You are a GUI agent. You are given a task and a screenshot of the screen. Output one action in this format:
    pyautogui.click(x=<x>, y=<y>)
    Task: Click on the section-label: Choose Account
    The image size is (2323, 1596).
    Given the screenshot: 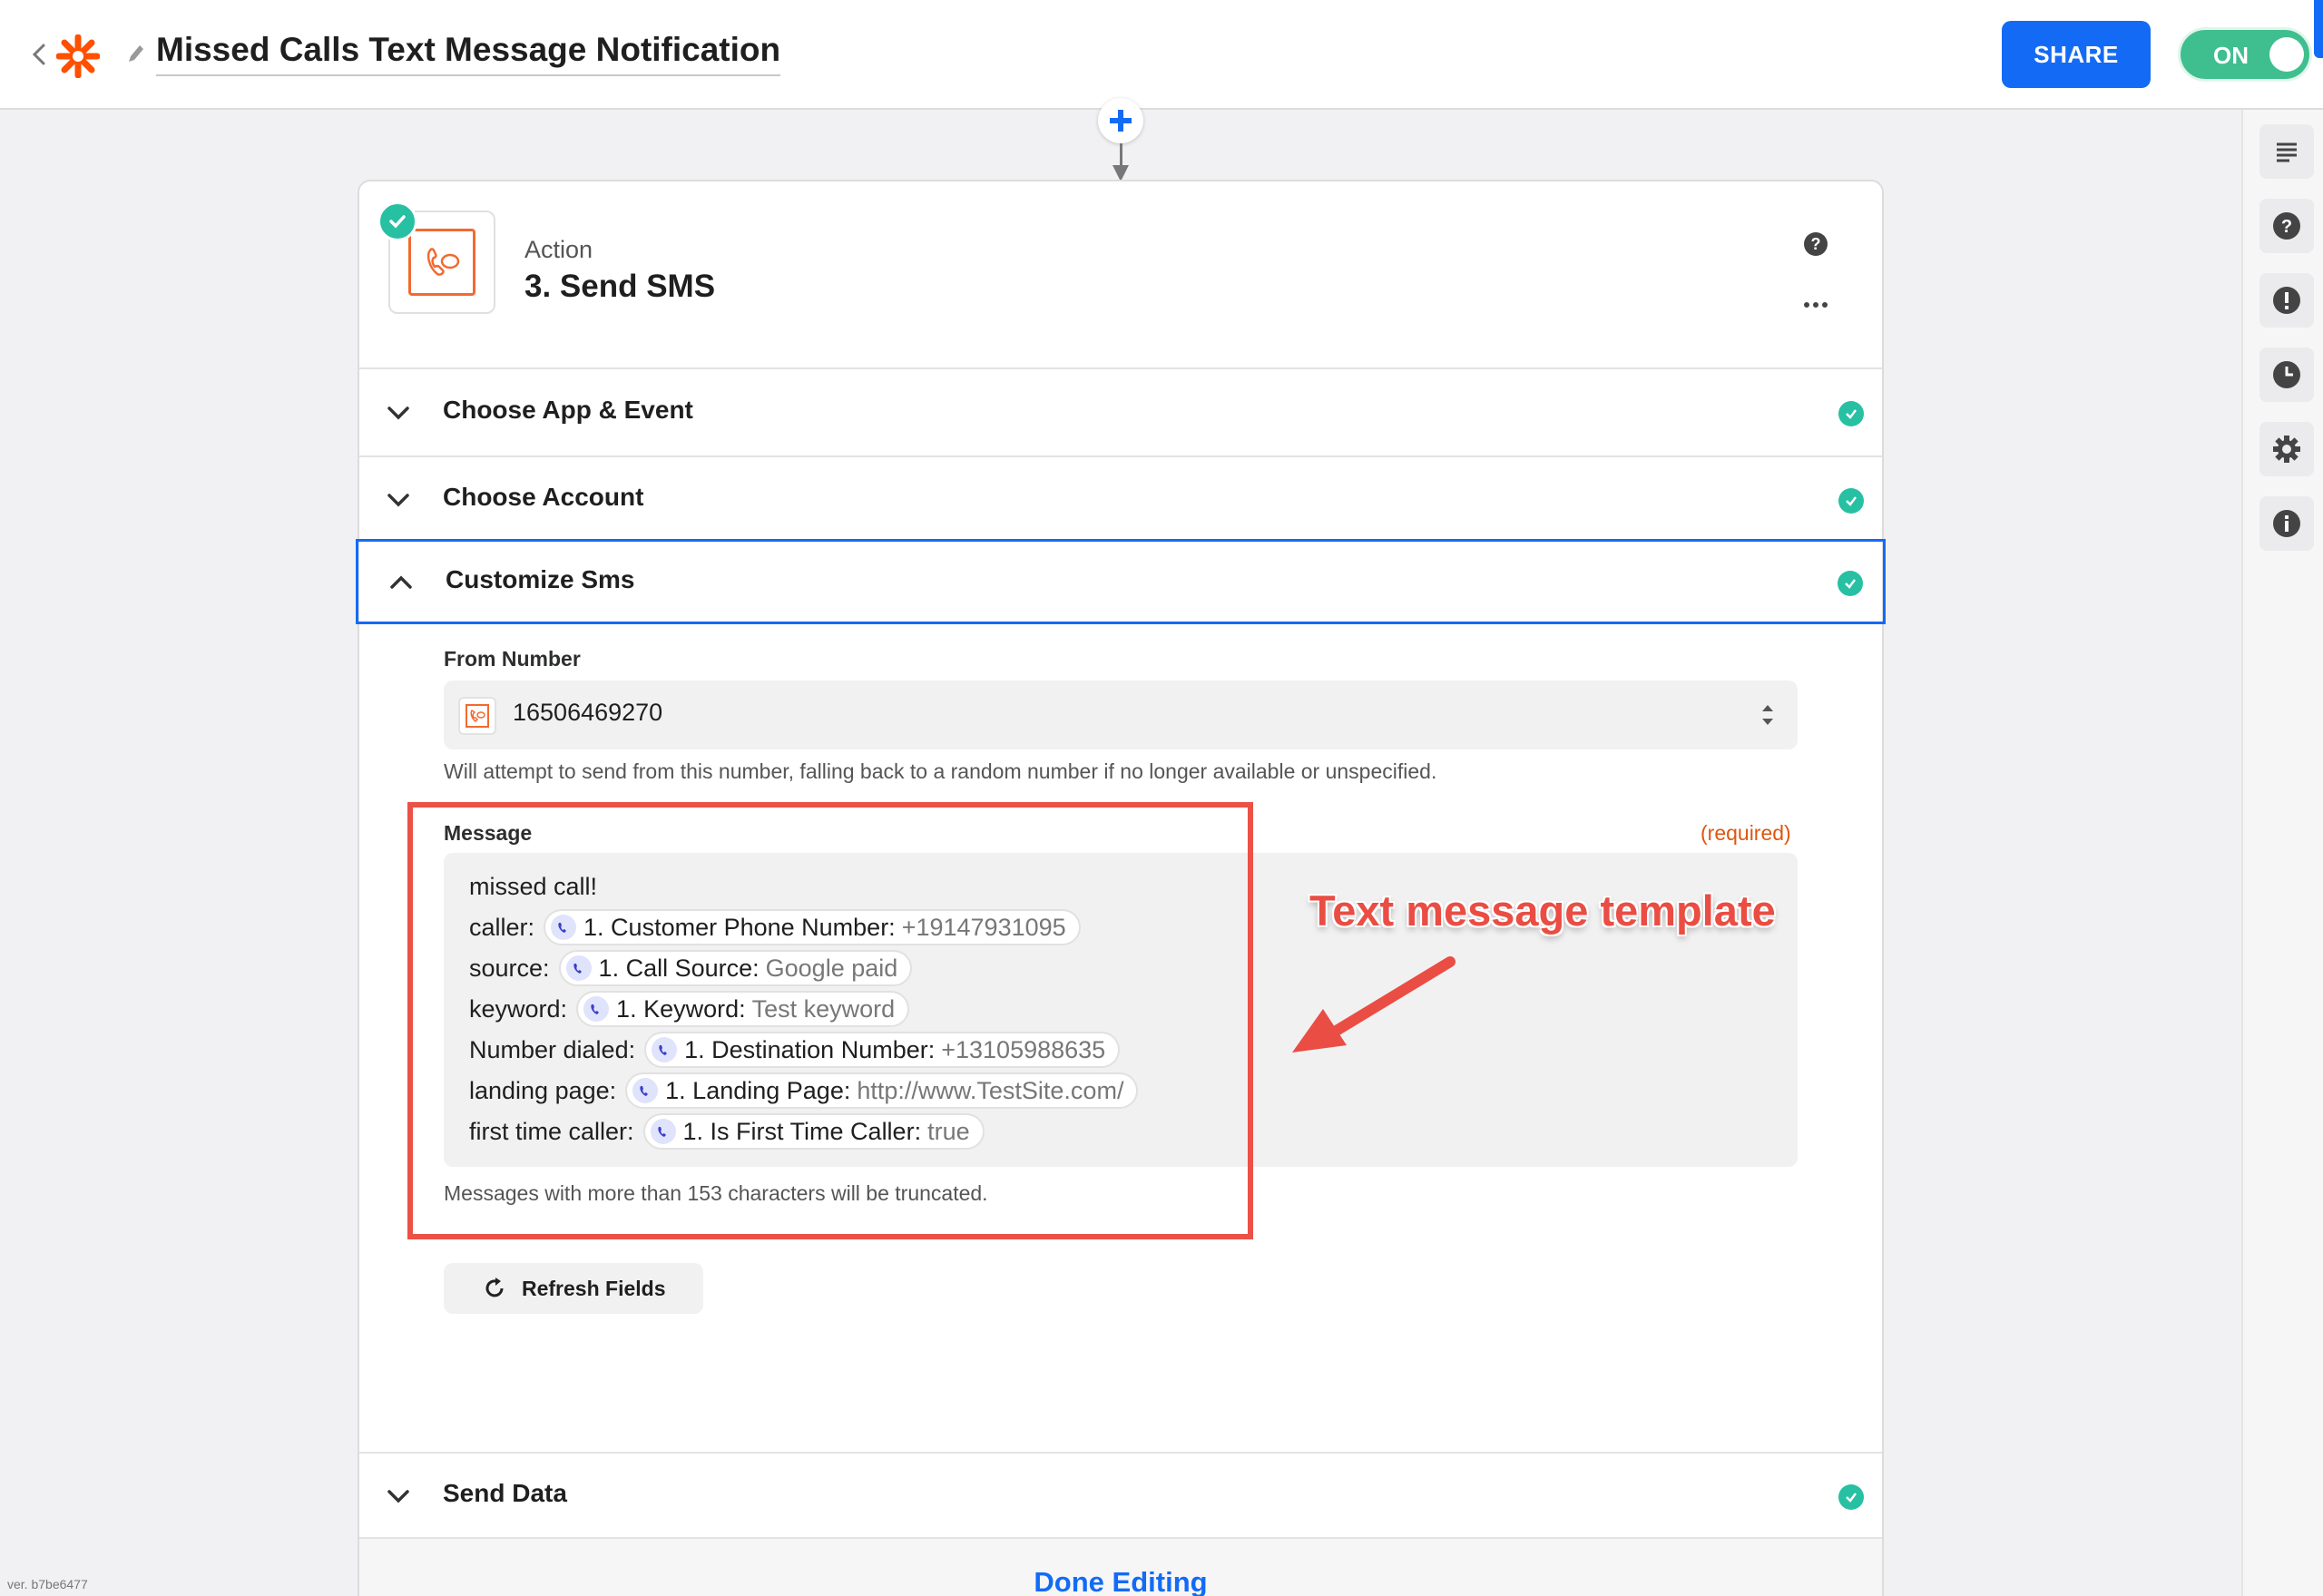 What is the action you would take?
    pyautogui.click(x=544, y=497)
    